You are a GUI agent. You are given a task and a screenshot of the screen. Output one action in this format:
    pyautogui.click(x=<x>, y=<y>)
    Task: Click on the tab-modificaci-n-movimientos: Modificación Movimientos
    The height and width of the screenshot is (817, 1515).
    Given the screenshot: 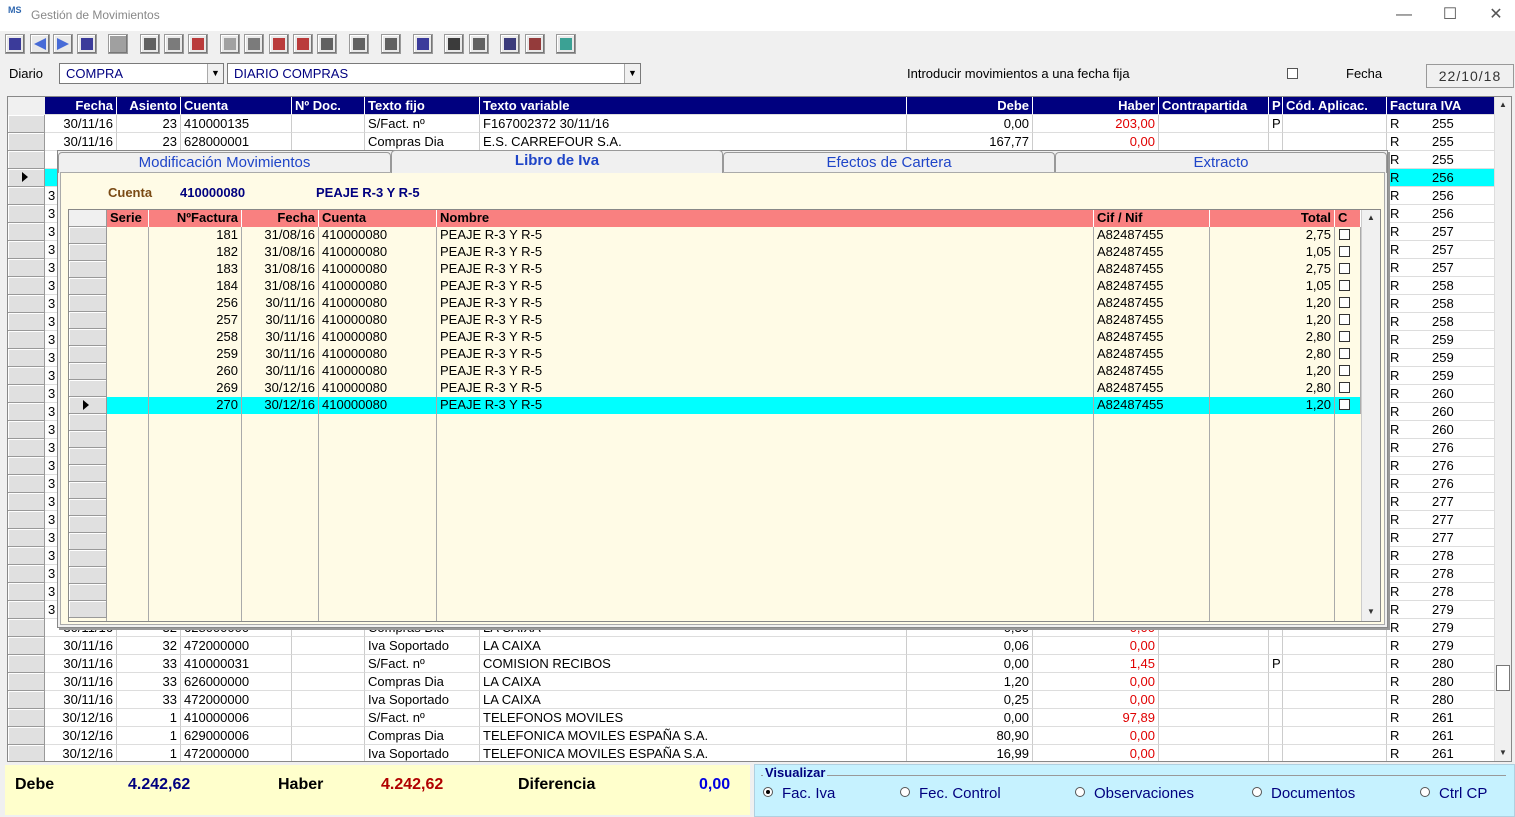 What is the action you would take?
    pyautogui.click(x=224, y=162)
    